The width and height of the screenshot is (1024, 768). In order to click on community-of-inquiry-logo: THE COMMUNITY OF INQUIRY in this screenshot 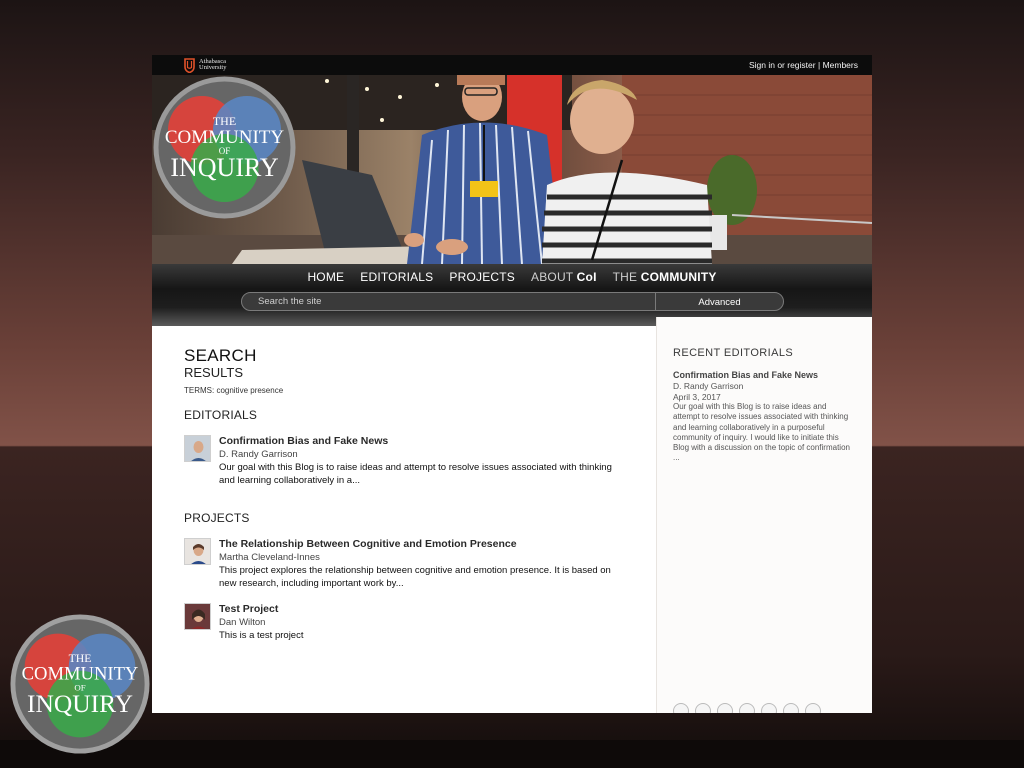, I will do `click(224, 147)`.